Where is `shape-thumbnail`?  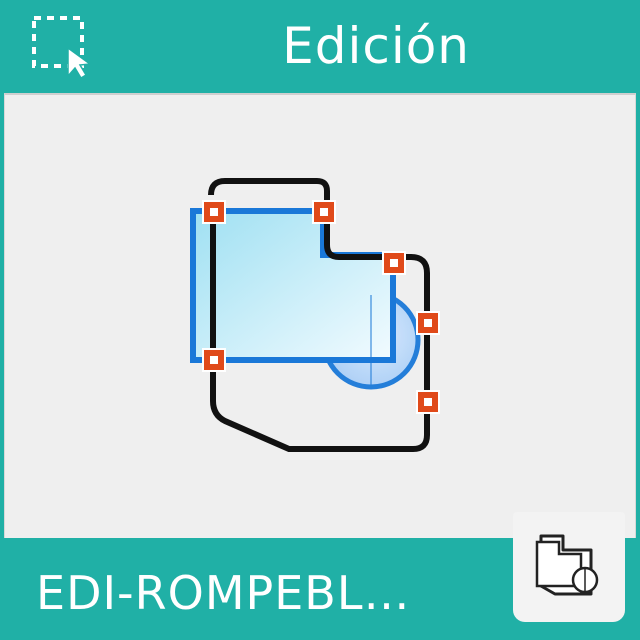 shape-thumbnail is located at coordinates (569, 567).